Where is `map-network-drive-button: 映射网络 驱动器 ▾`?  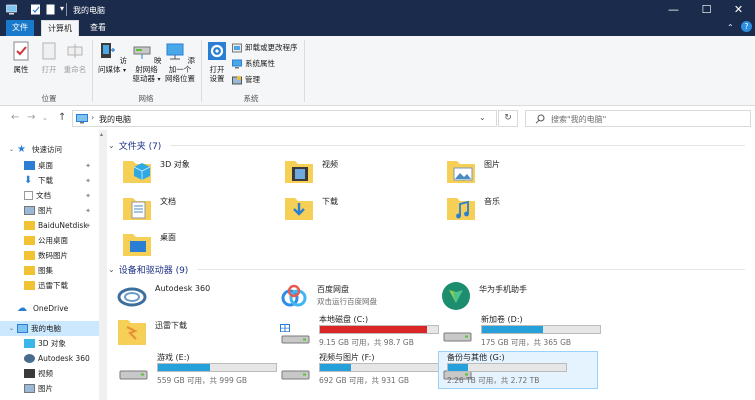
map-network-drive-button: 映射网络 驱动器 ▾ is located at coordinates (146, 62).